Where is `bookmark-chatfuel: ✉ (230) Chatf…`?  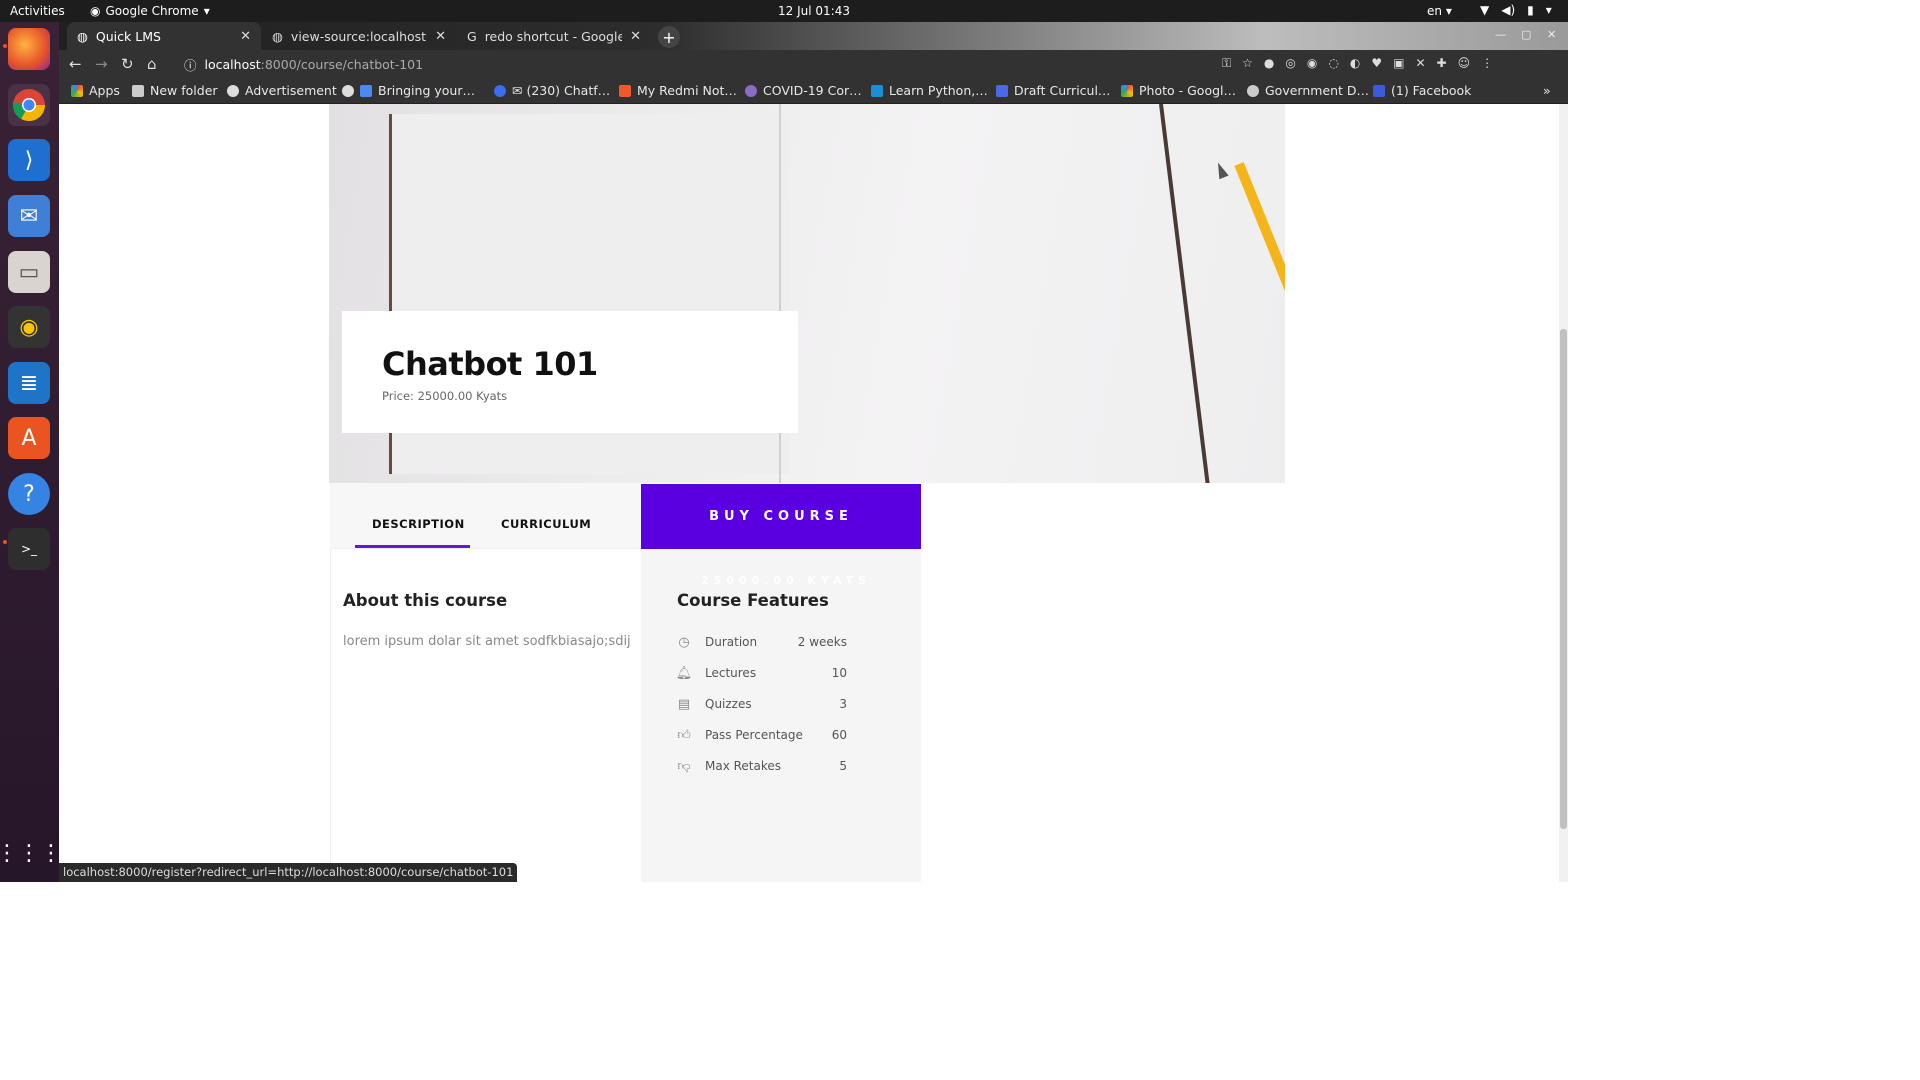
bookmark-chatfuel: ✉ (230) Chatf… is located at coordinates (552, 90).